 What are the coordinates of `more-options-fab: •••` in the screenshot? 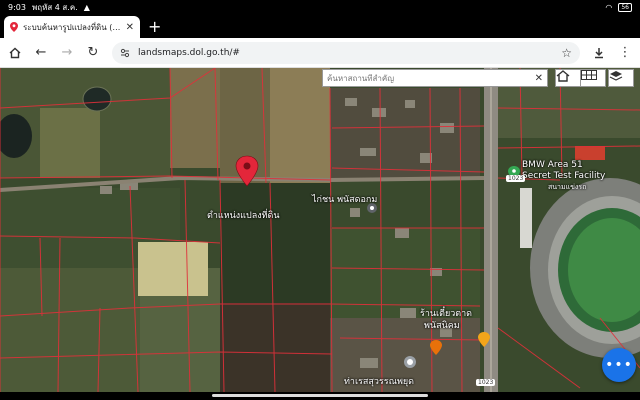 It's located at (619, 365).